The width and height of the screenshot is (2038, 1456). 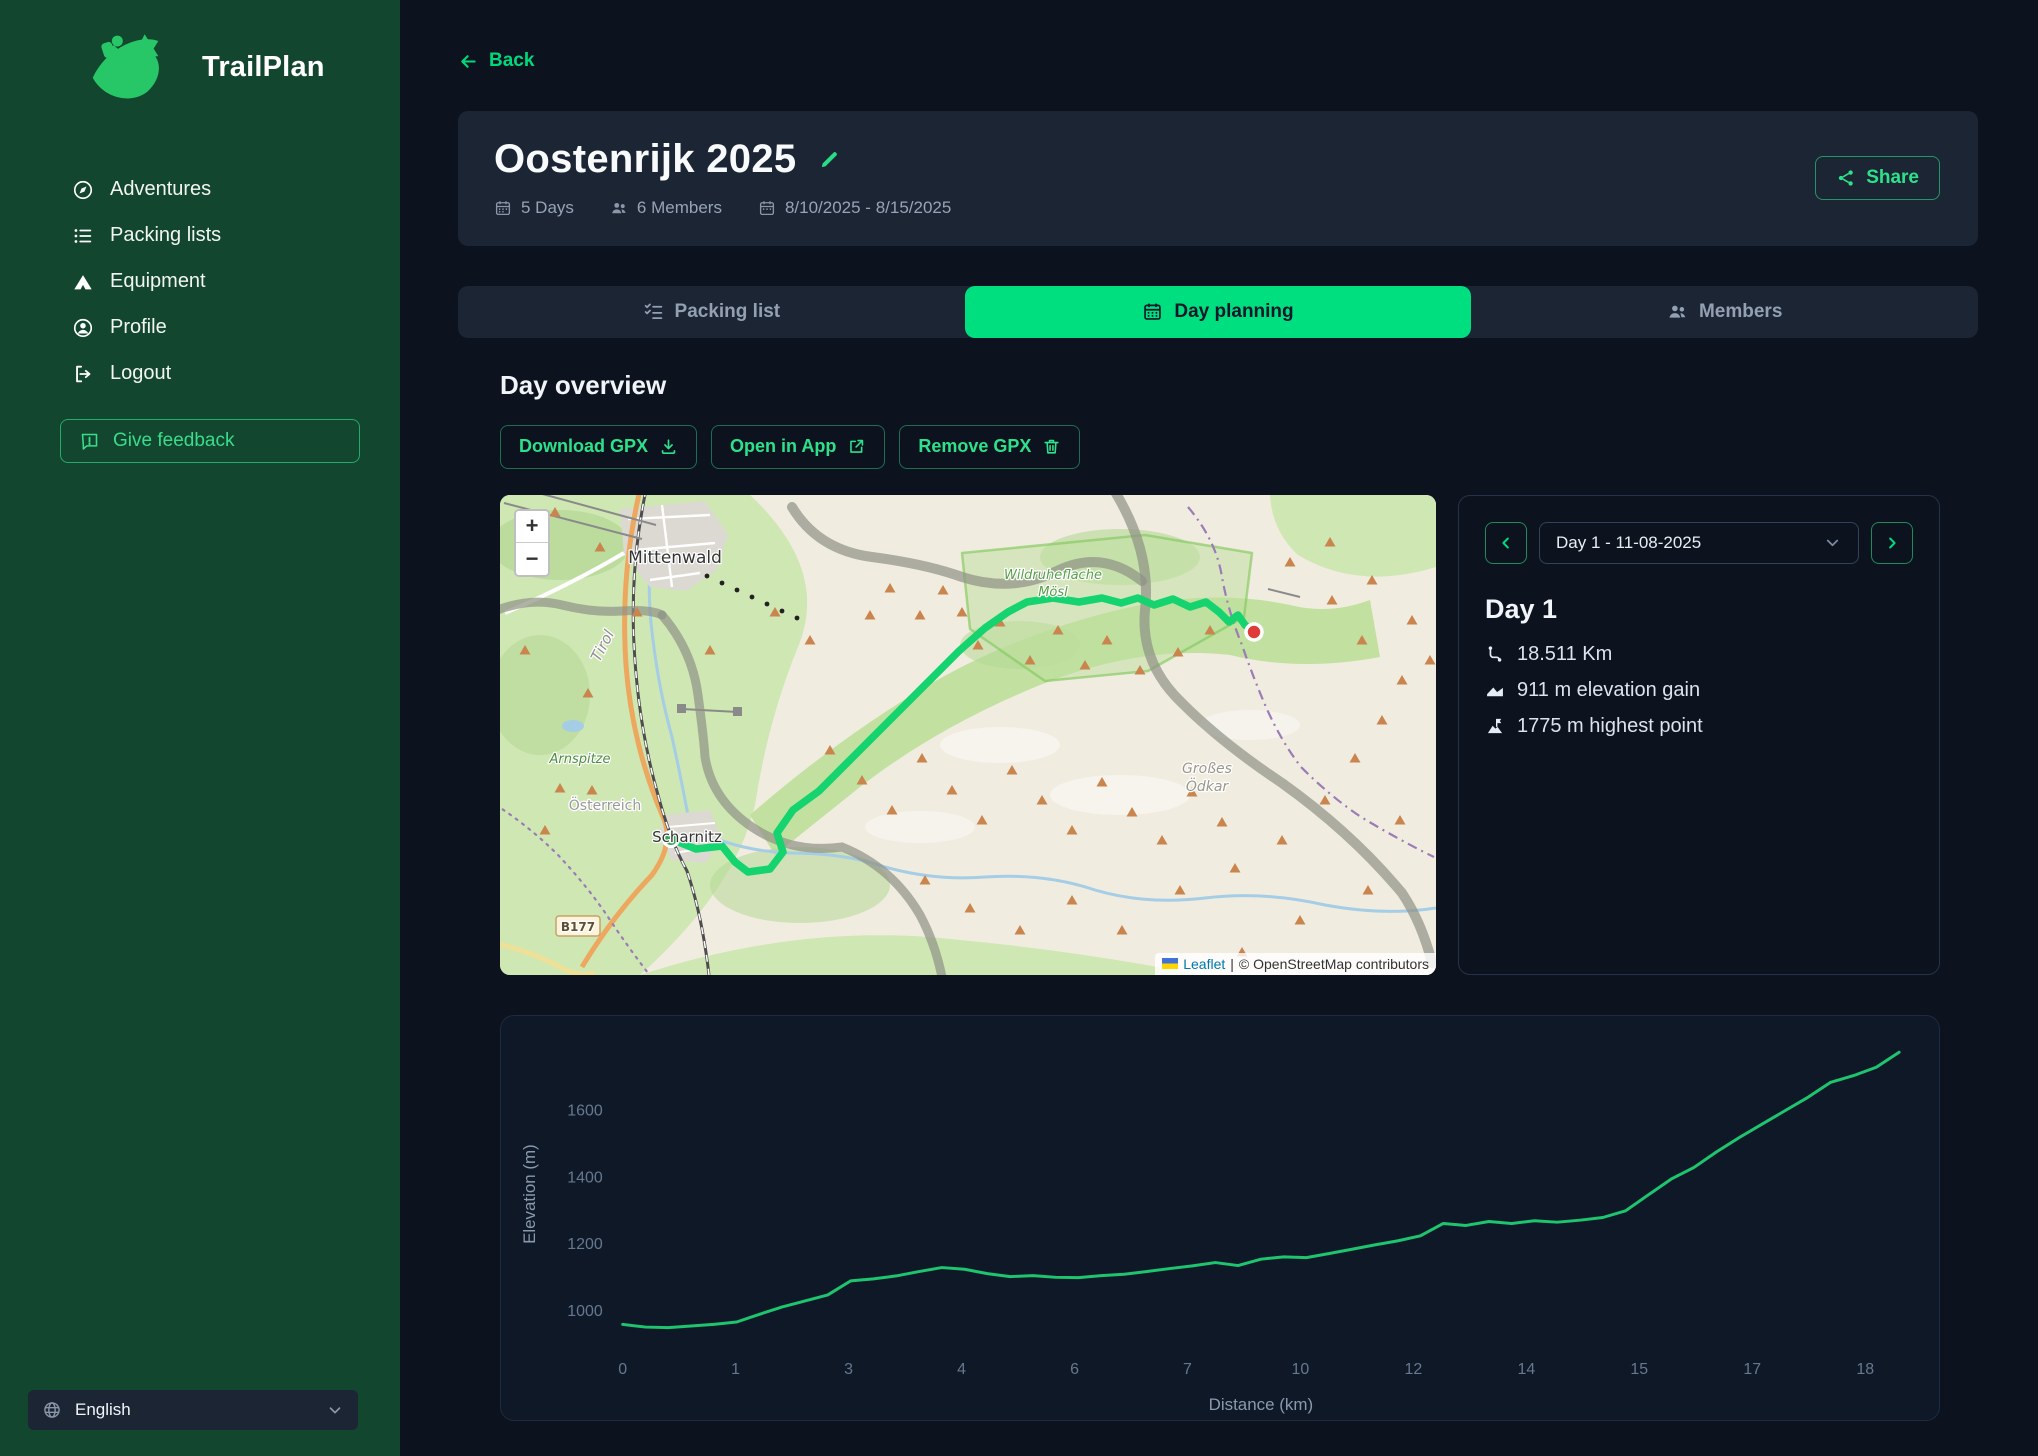 I want to click on give-feedback-button: Give feedback, so click(x=210, y=441).